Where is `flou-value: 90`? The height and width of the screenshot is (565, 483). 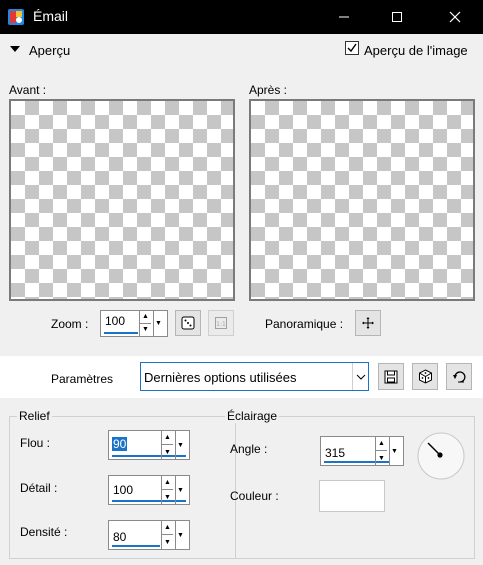 flou-value: 90 is located at coordinates (120, 444).